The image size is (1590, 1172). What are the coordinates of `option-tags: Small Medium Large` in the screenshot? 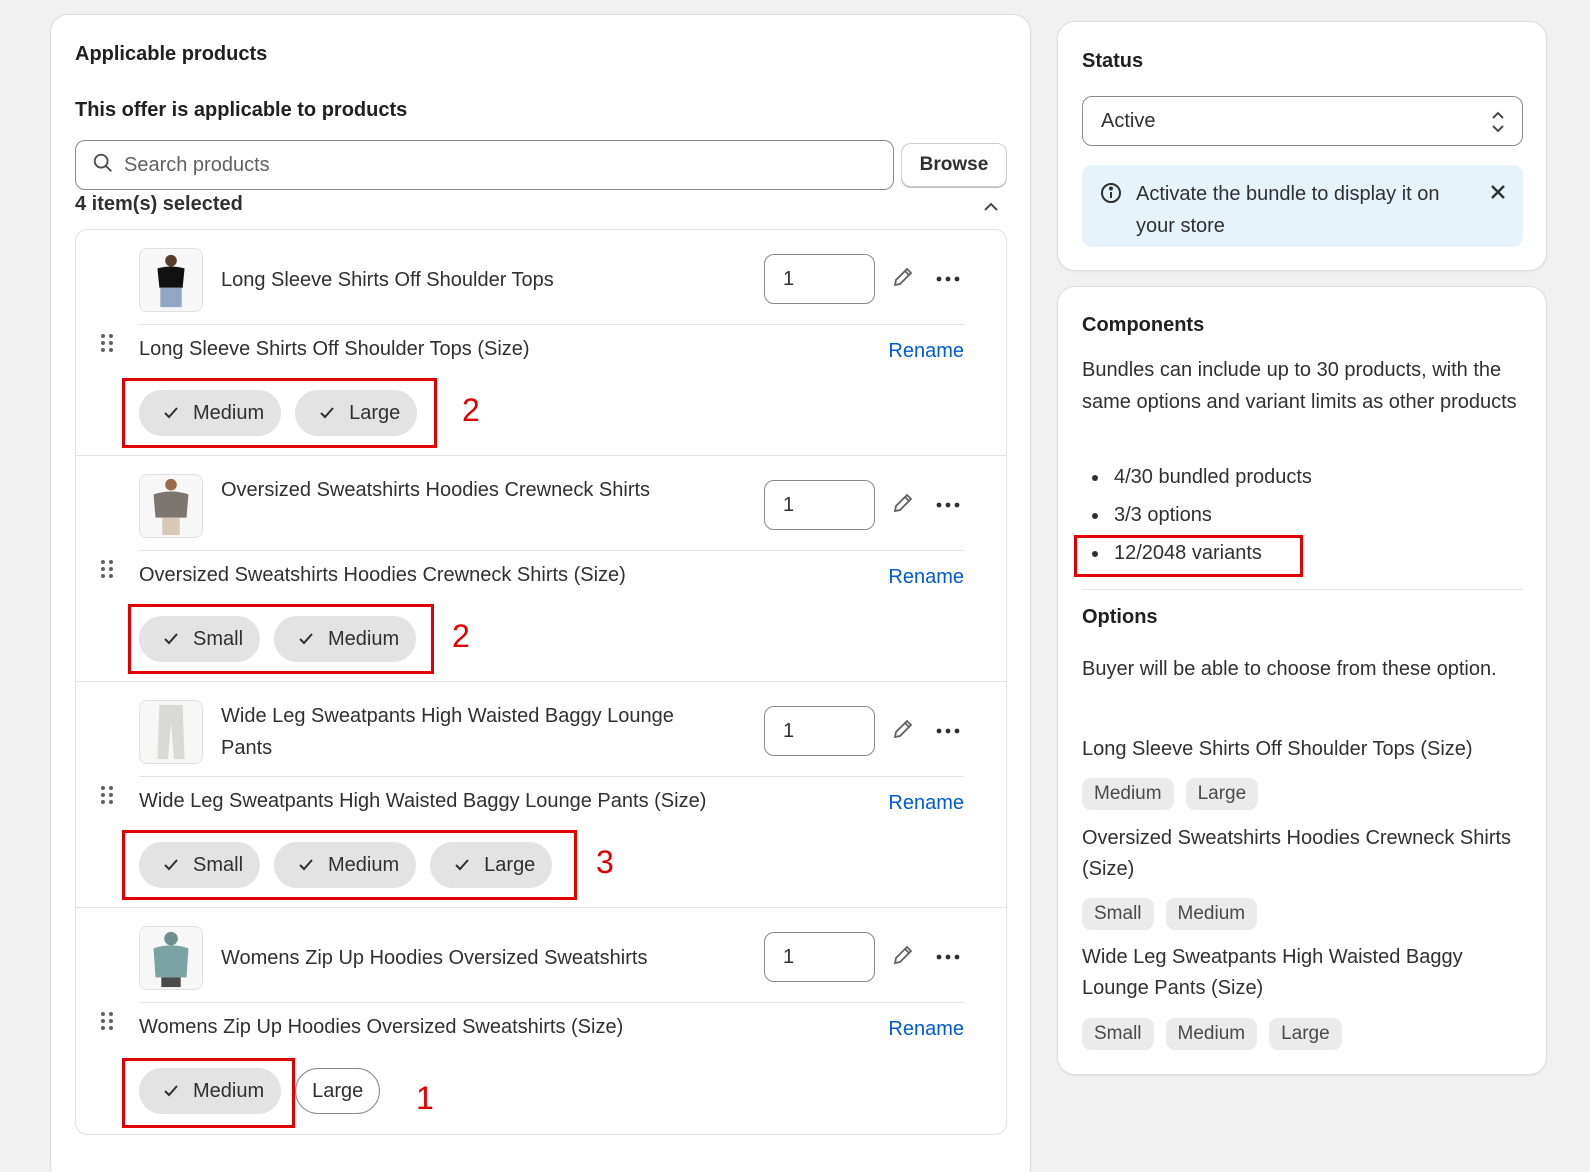 It's located at (1212, 1034).